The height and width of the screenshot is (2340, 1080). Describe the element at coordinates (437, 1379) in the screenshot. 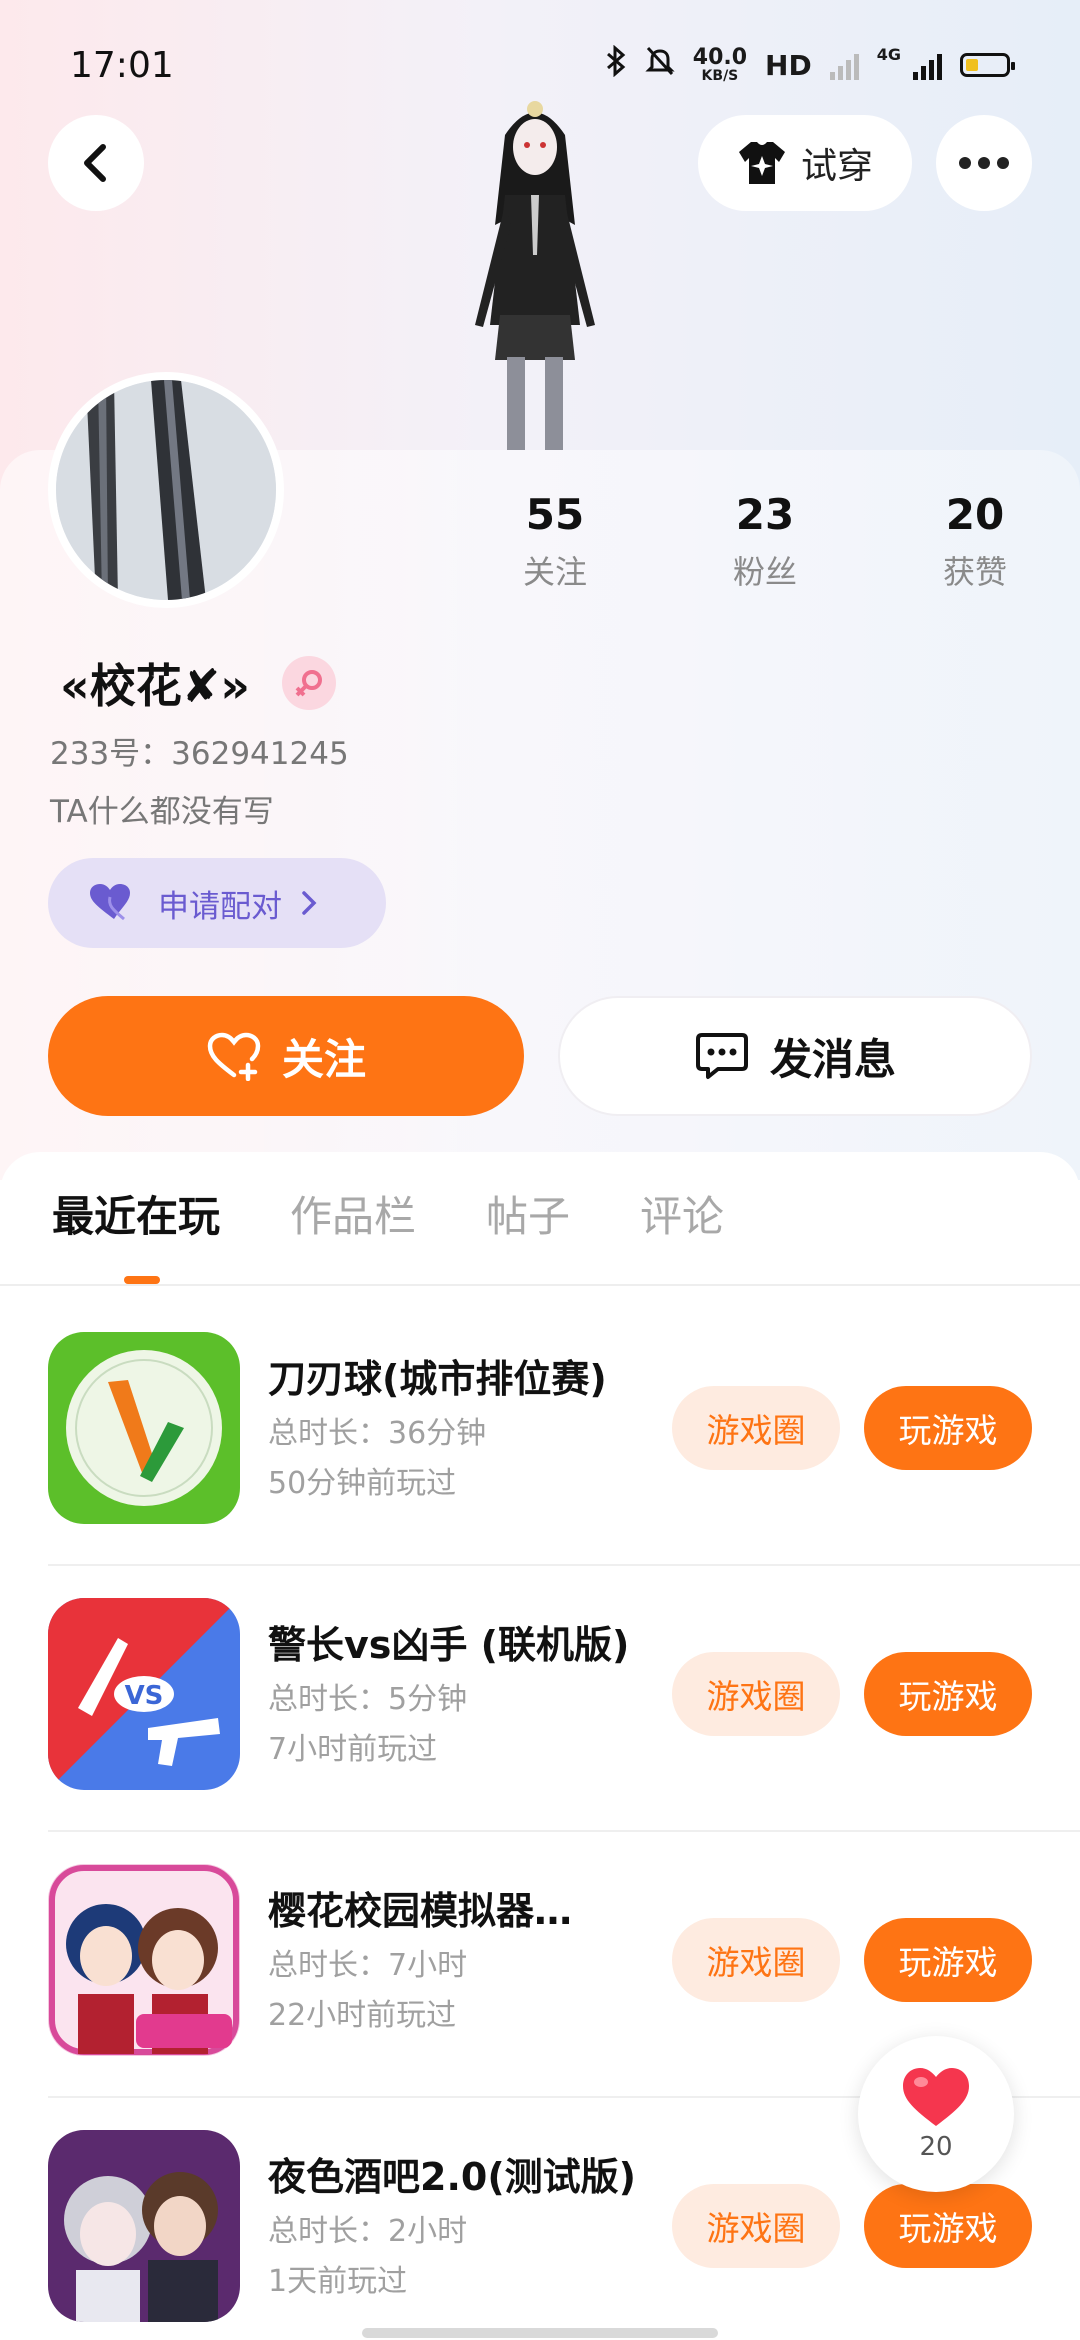

I see `game-title: 刀刃球(城市排位赛)` at that location.